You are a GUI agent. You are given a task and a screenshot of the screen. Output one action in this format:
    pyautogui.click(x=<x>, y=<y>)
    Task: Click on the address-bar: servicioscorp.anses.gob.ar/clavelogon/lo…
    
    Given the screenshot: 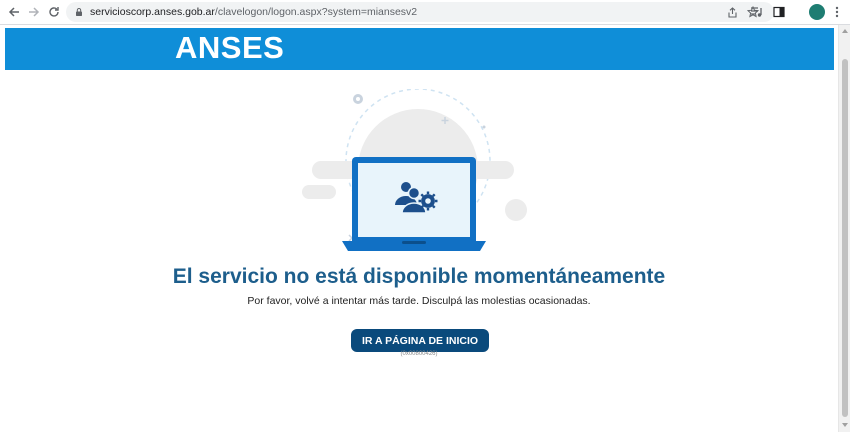 What is the action you would take?
    pyautogui.click(x=420, y=12)
    